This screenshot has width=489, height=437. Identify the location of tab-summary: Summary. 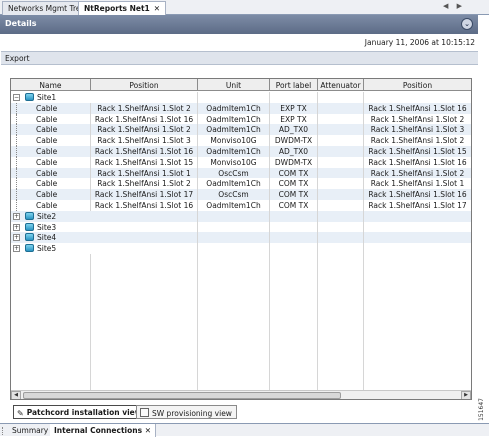
(31, 430).